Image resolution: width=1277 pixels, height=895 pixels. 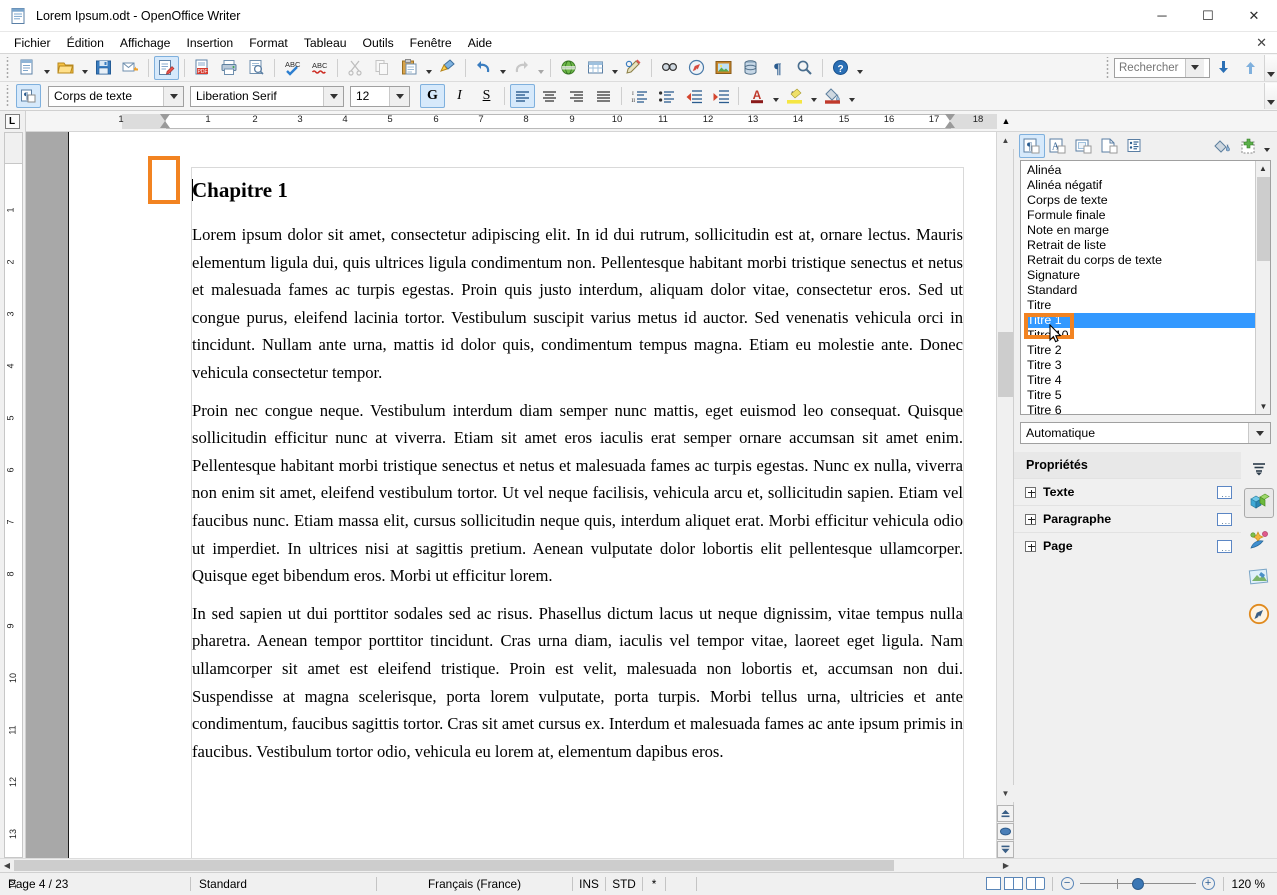 I want to click on scroll-up-button: ▲, so click(x=1005, y=140).